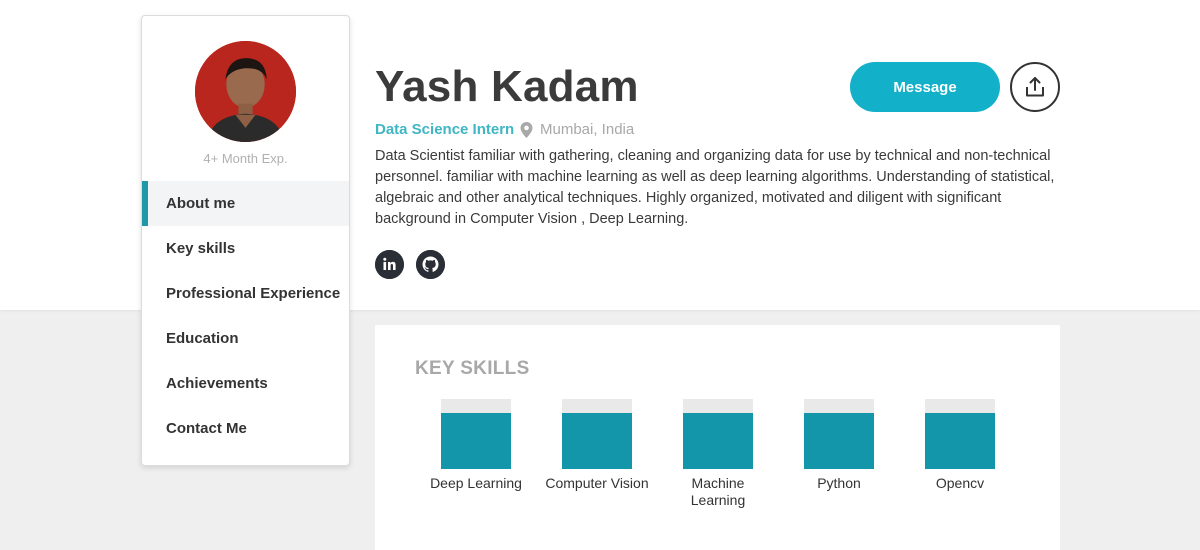  I want to click on profile-location: Mumbai, India, so click(577, 129).